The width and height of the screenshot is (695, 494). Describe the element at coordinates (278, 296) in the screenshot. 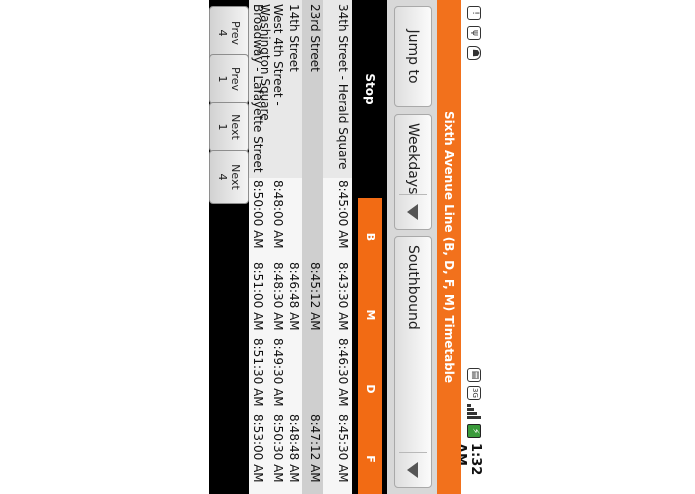

I see `time-cell: 8:48:30 AM` at that location.